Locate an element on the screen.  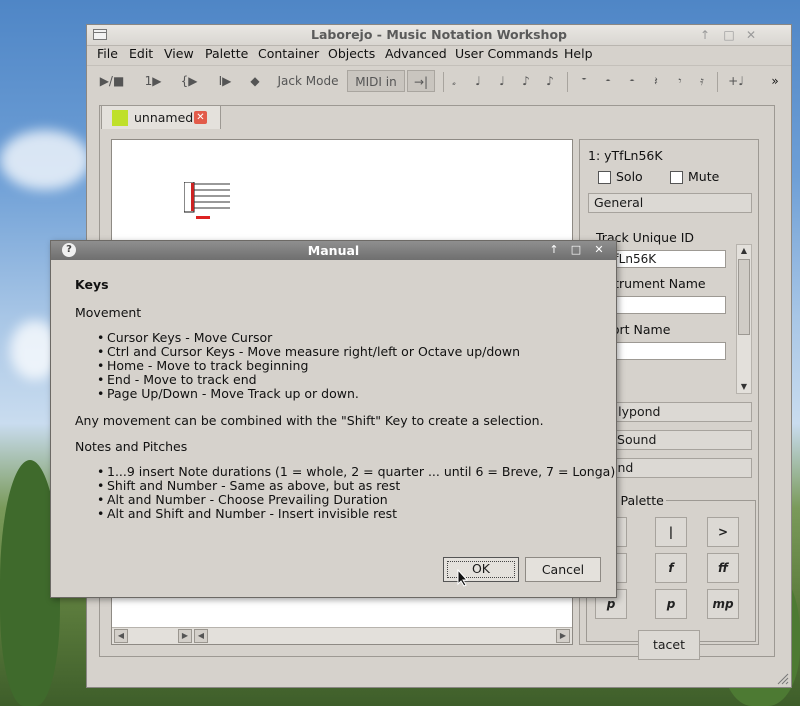
half-note-button: 𝅗 is located at coordinates (454, 81).